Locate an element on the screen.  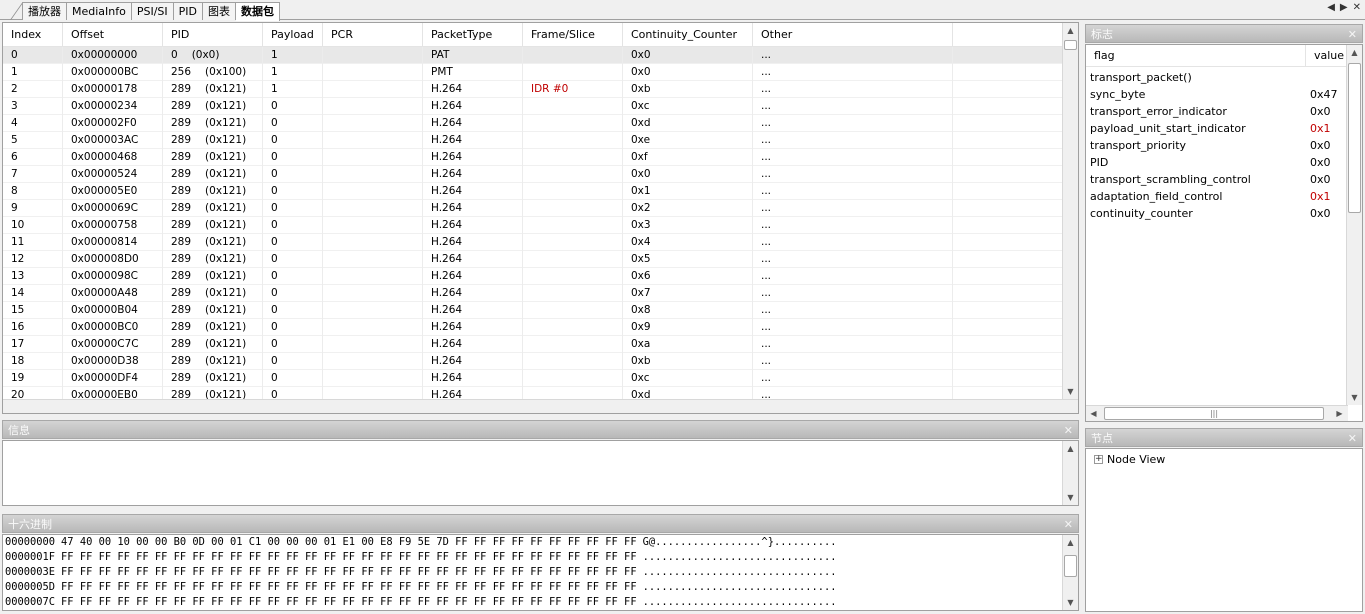
tab-3: PID is located at coordinates (188, 11).